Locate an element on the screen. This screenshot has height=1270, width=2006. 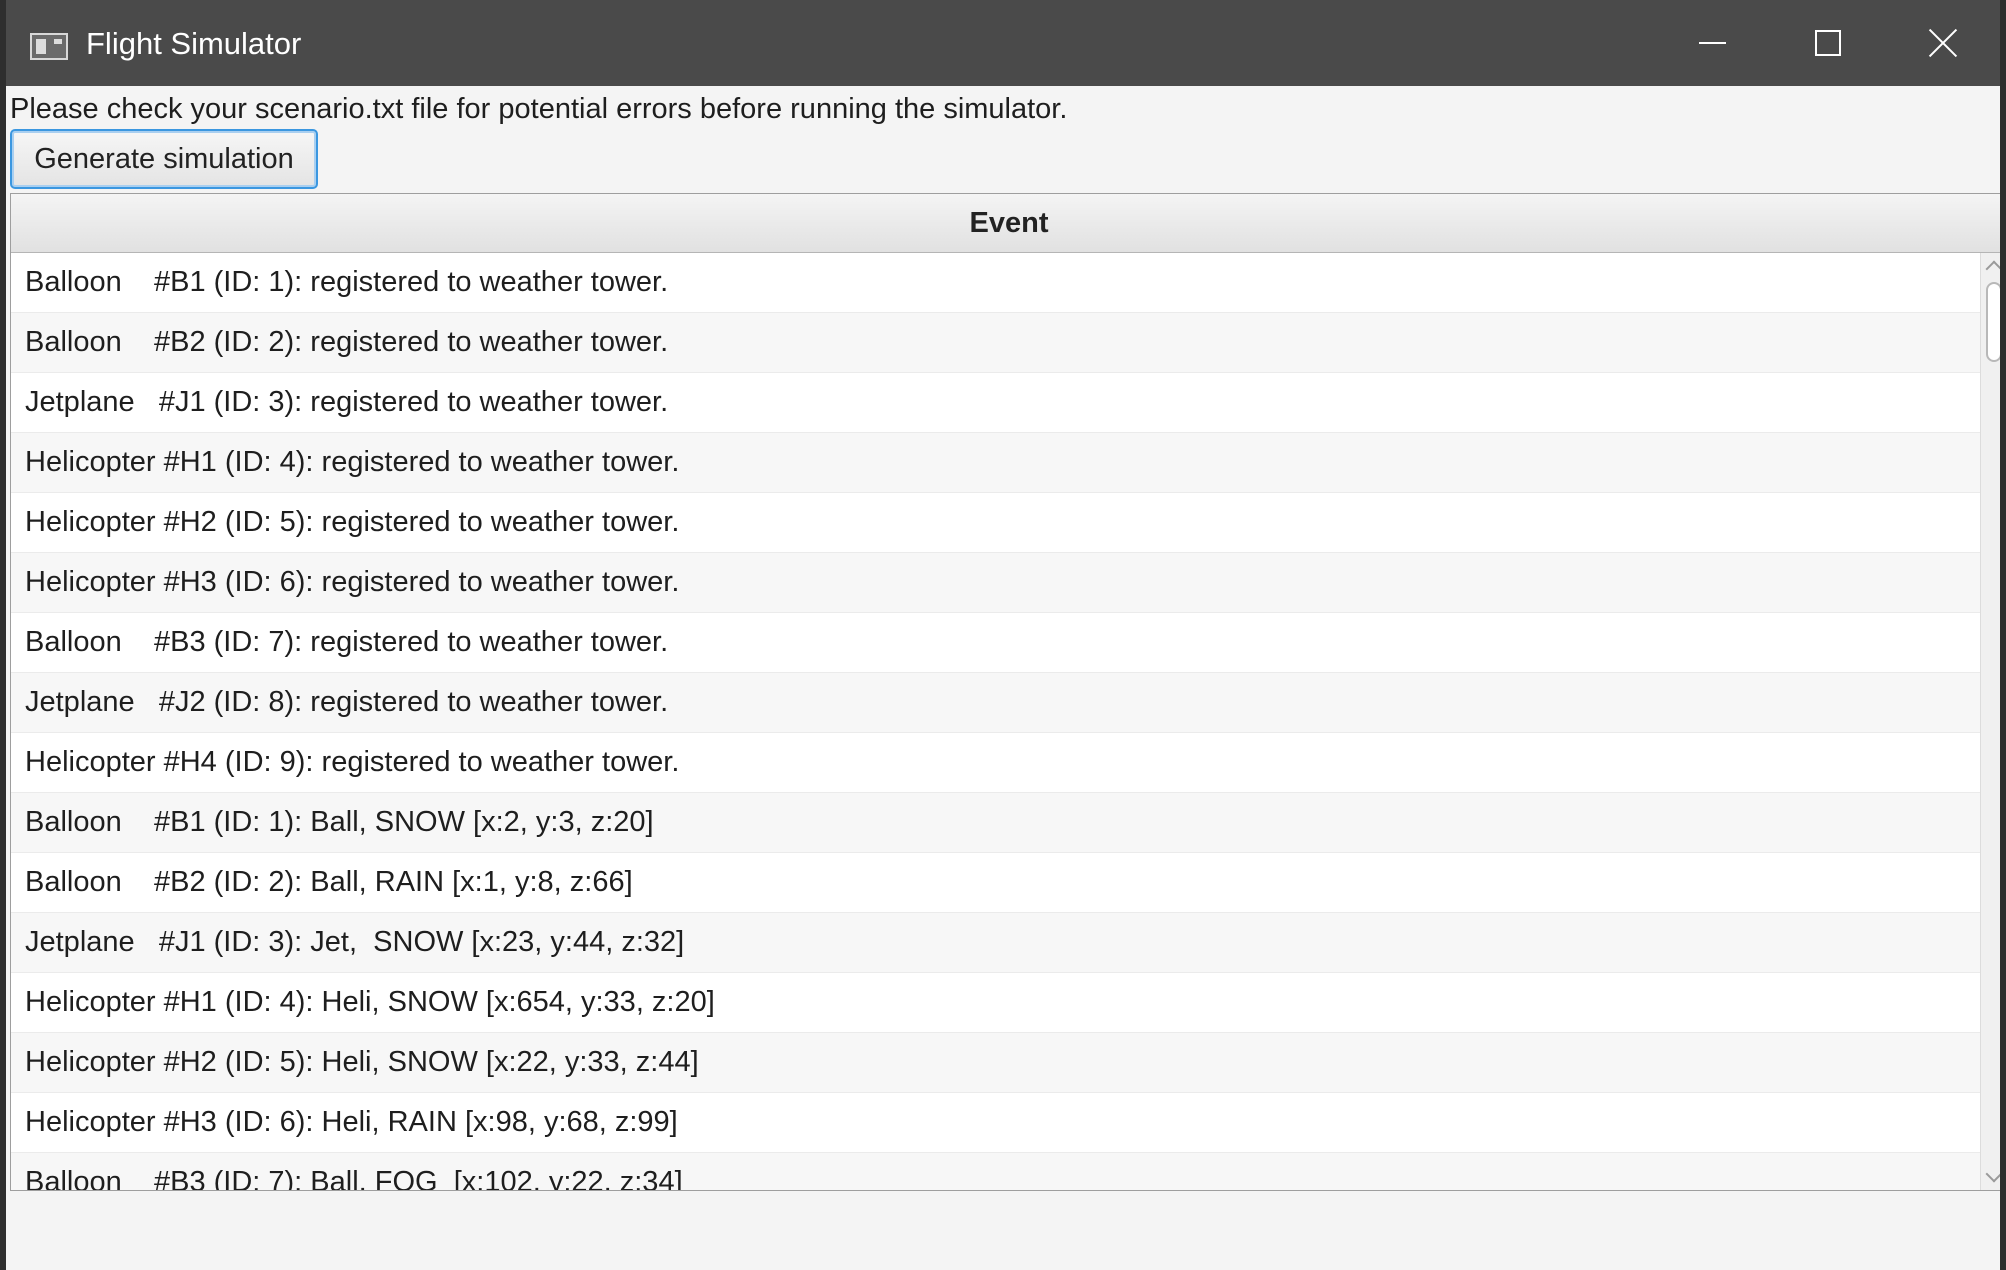
window-title: Flight Simulator is located at coordinates (194, 43).